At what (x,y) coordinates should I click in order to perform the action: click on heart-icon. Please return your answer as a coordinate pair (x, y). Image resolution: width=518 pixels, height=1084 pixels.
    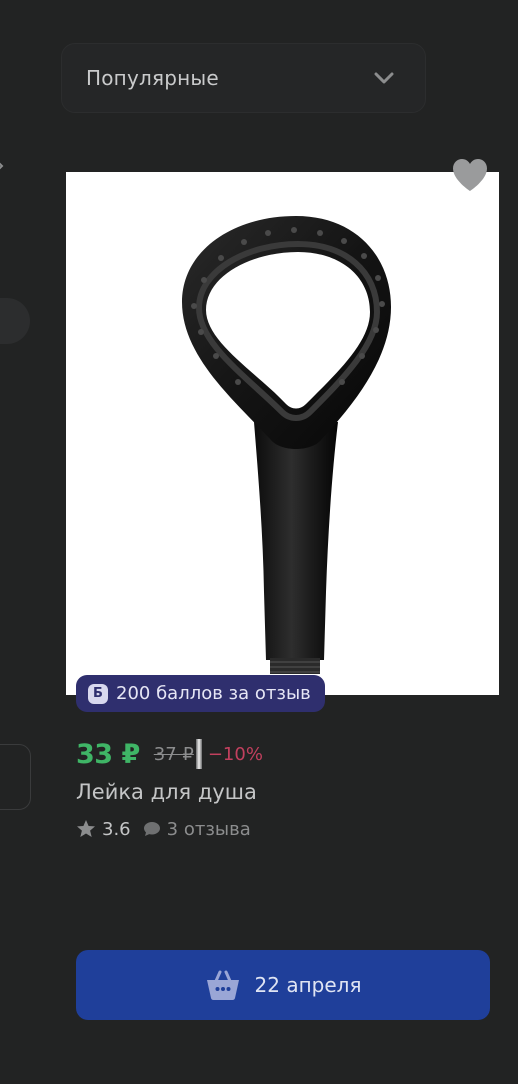
    Looking at the image, I should click on (470, 175).